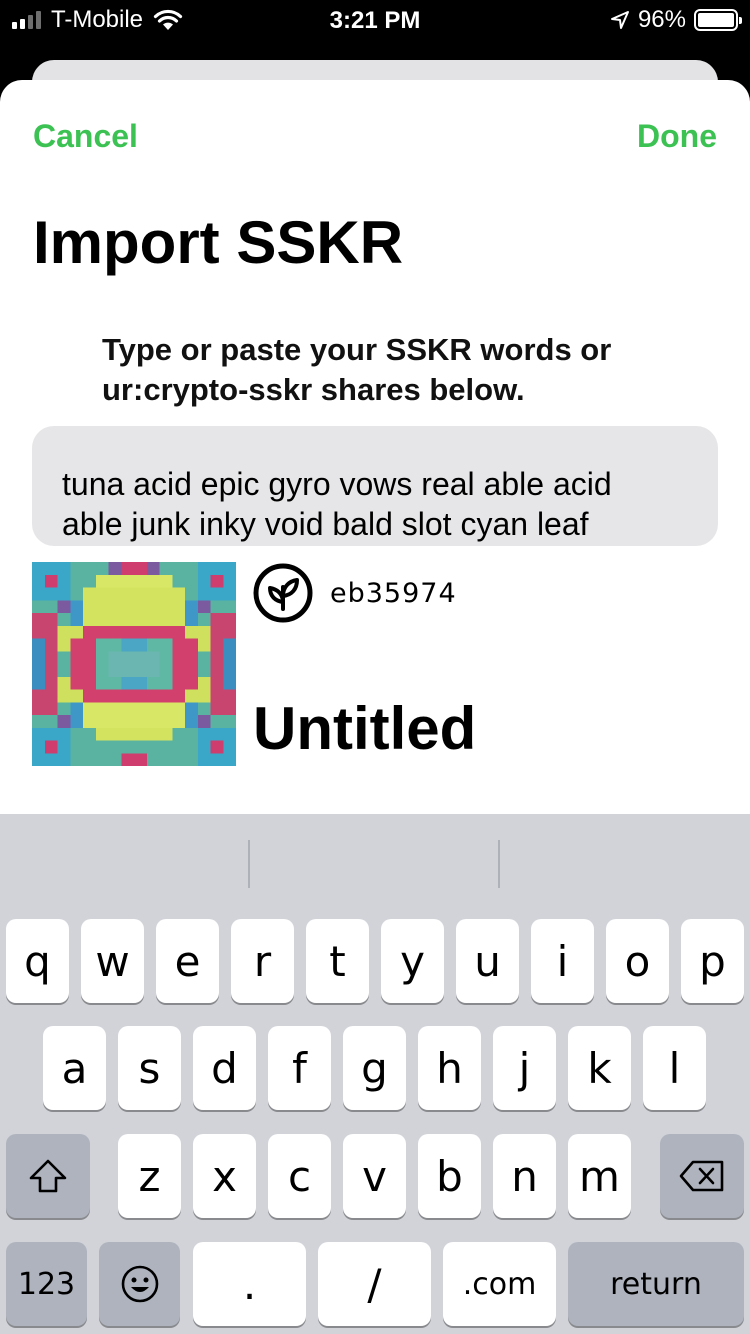 The image size is (750, 1334). What do you see at coordinates (412, 961) in the screenshot?
I see `key-y: y` at bounding box center [412, 961].